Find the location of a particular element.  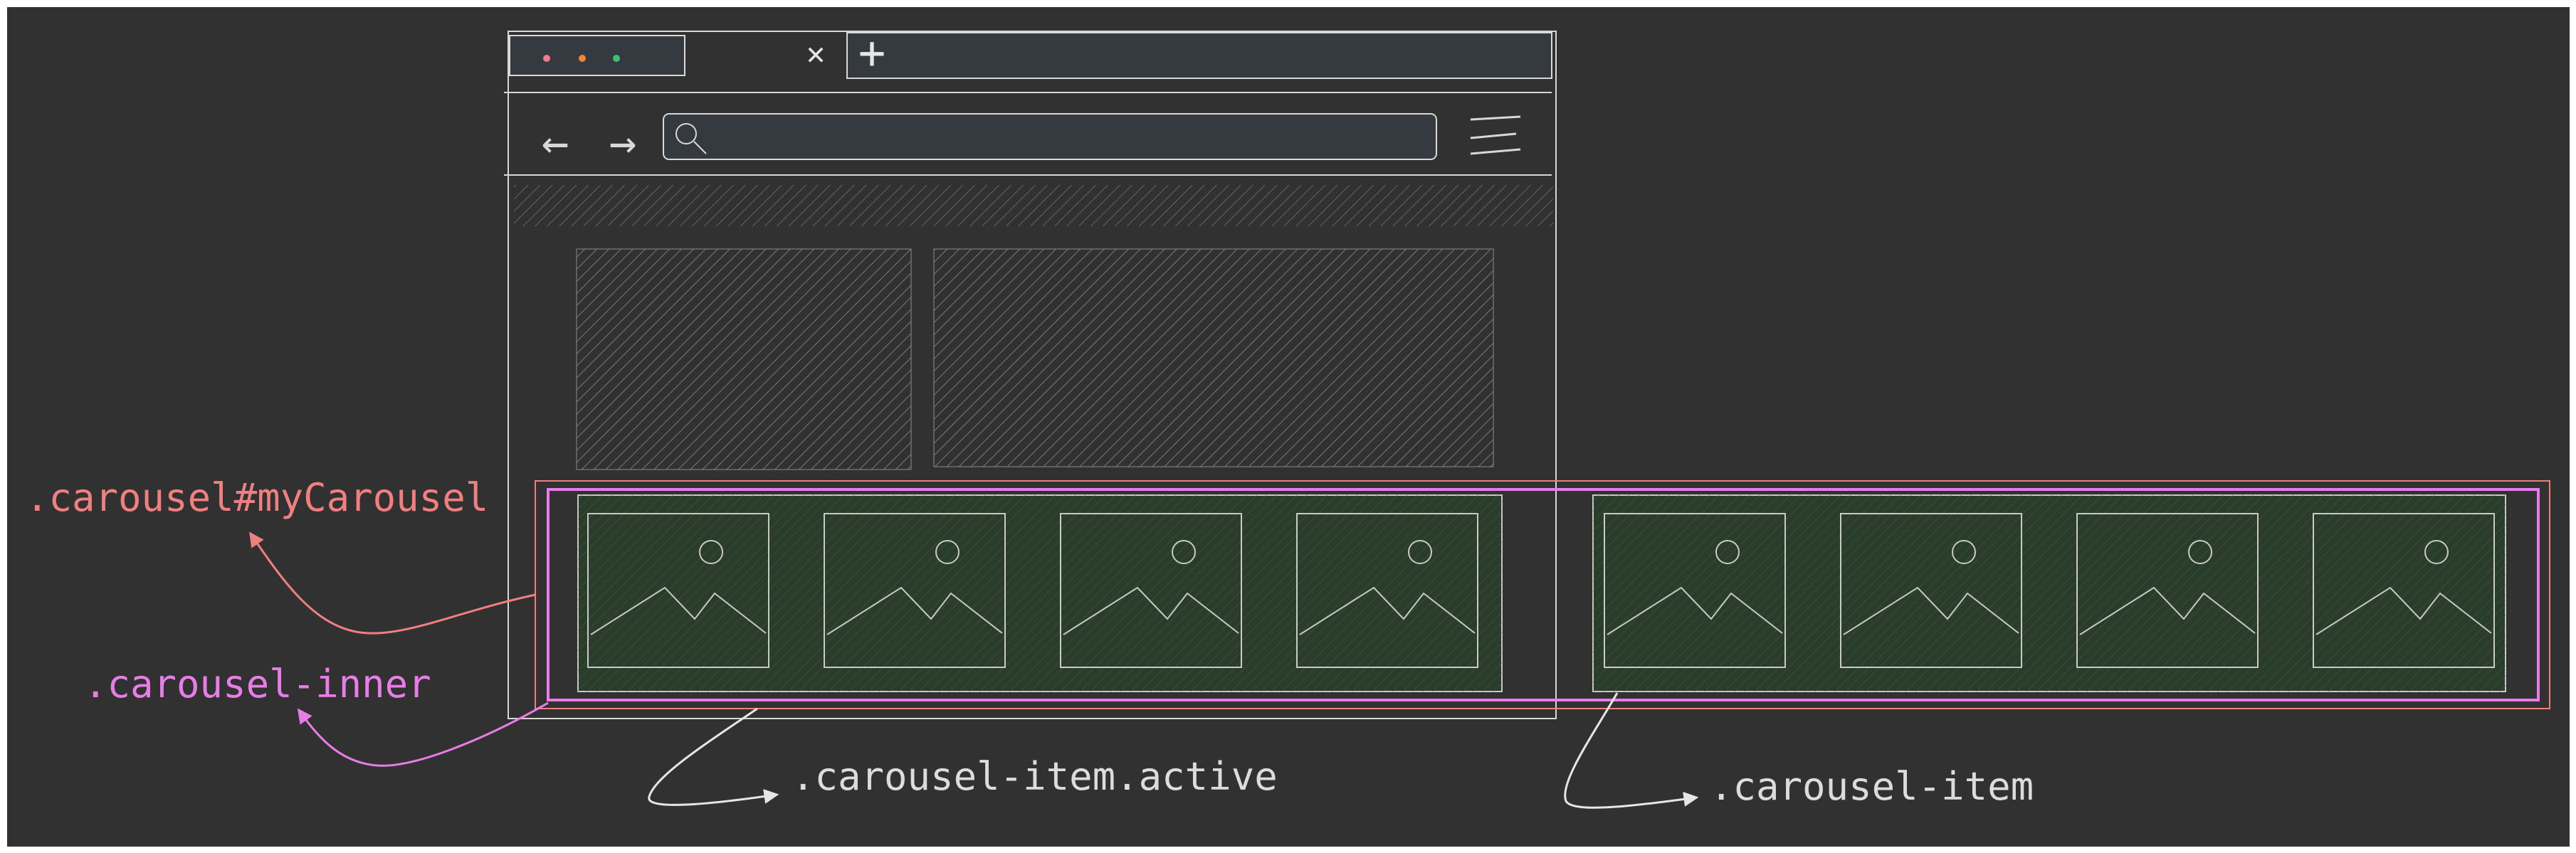

carousel-item-label: .carousel-item is located at coordinates (1872, 787).